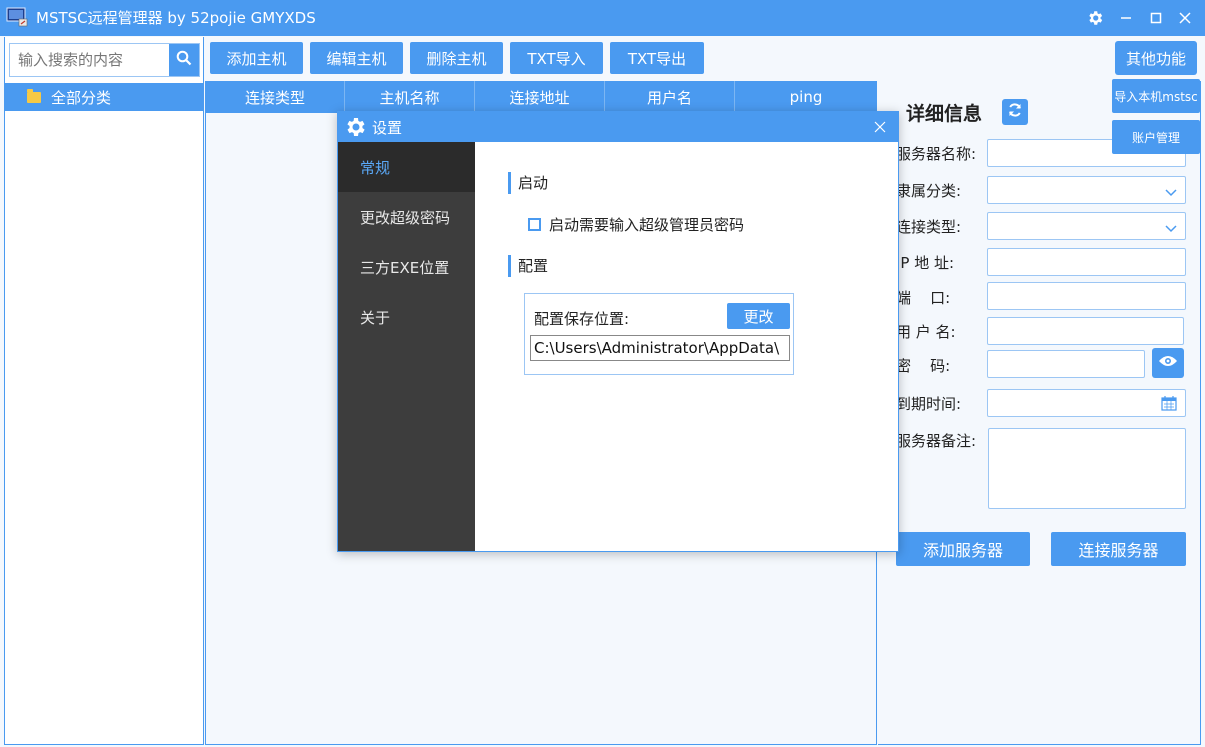 The width and height of the screenshot is (1205, 747). Describe the element at coordinates (602, 18) in the screenshot. I see `title-bar: MSTSC远程管理器 by 52pojie GMYXDS` at that location.